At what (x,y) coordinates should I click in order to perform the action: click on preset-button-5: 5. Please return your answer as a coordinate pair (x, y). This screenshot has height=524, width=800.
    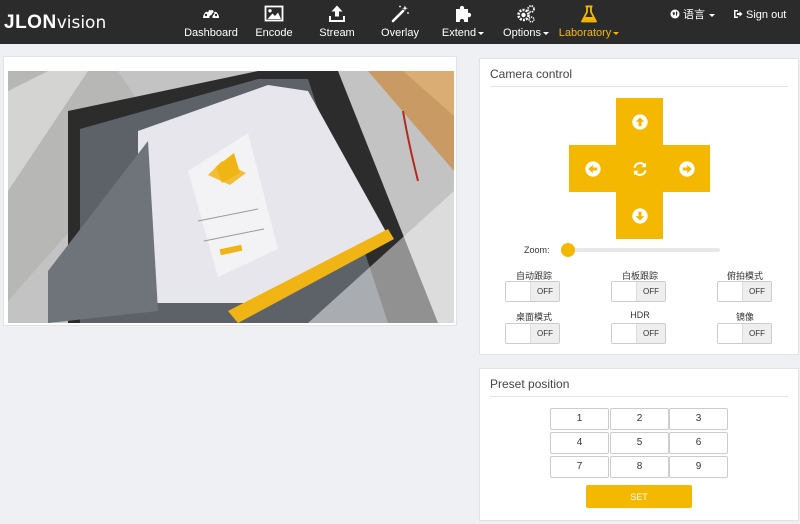
    Looking at the image, I should click on (639, 443).